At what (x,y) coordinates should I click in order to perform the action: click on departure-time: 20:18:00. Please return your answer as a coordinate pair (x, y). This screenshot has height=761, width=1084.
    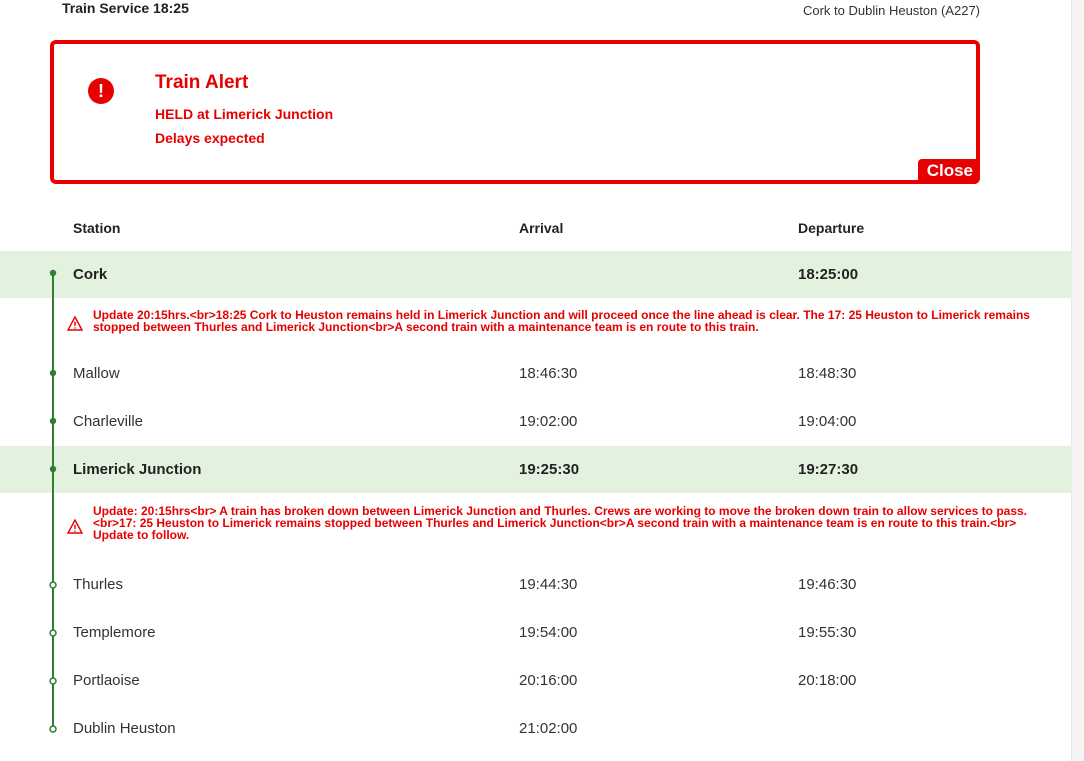
    Looking at the image, I should click on (827, 680).